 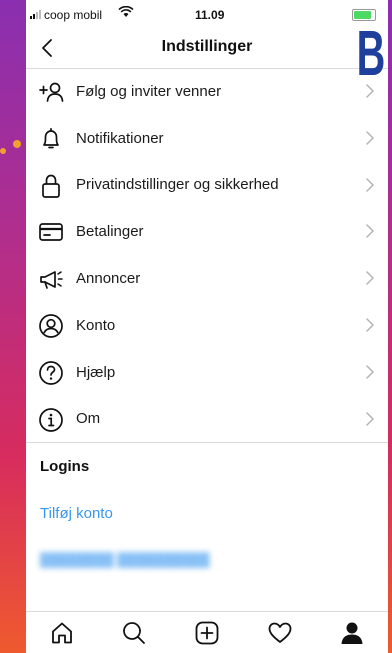 I want to click on menu-item-account: Konto, so click(x=207, y=325).